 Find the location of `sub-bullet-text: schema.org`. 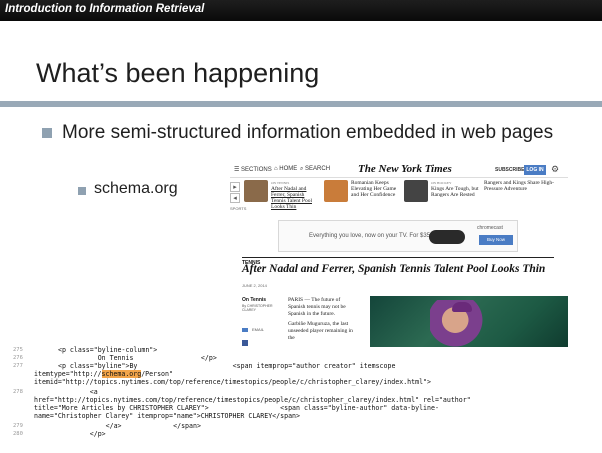

sub-bullet-text: schema.org is located at coordinates (136, 188).